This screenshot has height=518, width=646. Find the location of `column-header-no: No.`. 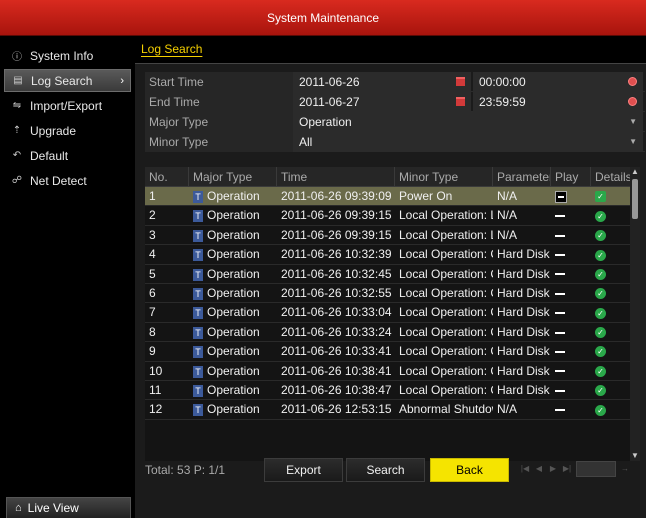

column-header-no: No. is located at coordinates (167, 176).